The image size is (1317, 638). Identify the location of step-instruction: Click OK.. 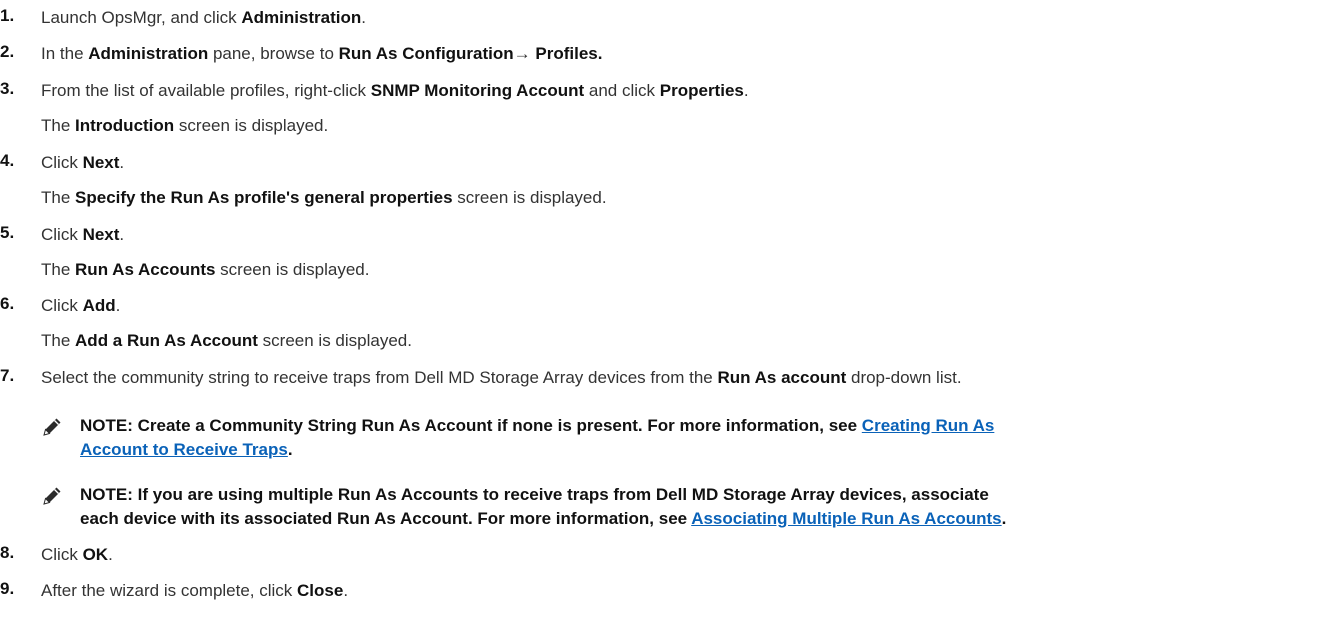
(77, 554).